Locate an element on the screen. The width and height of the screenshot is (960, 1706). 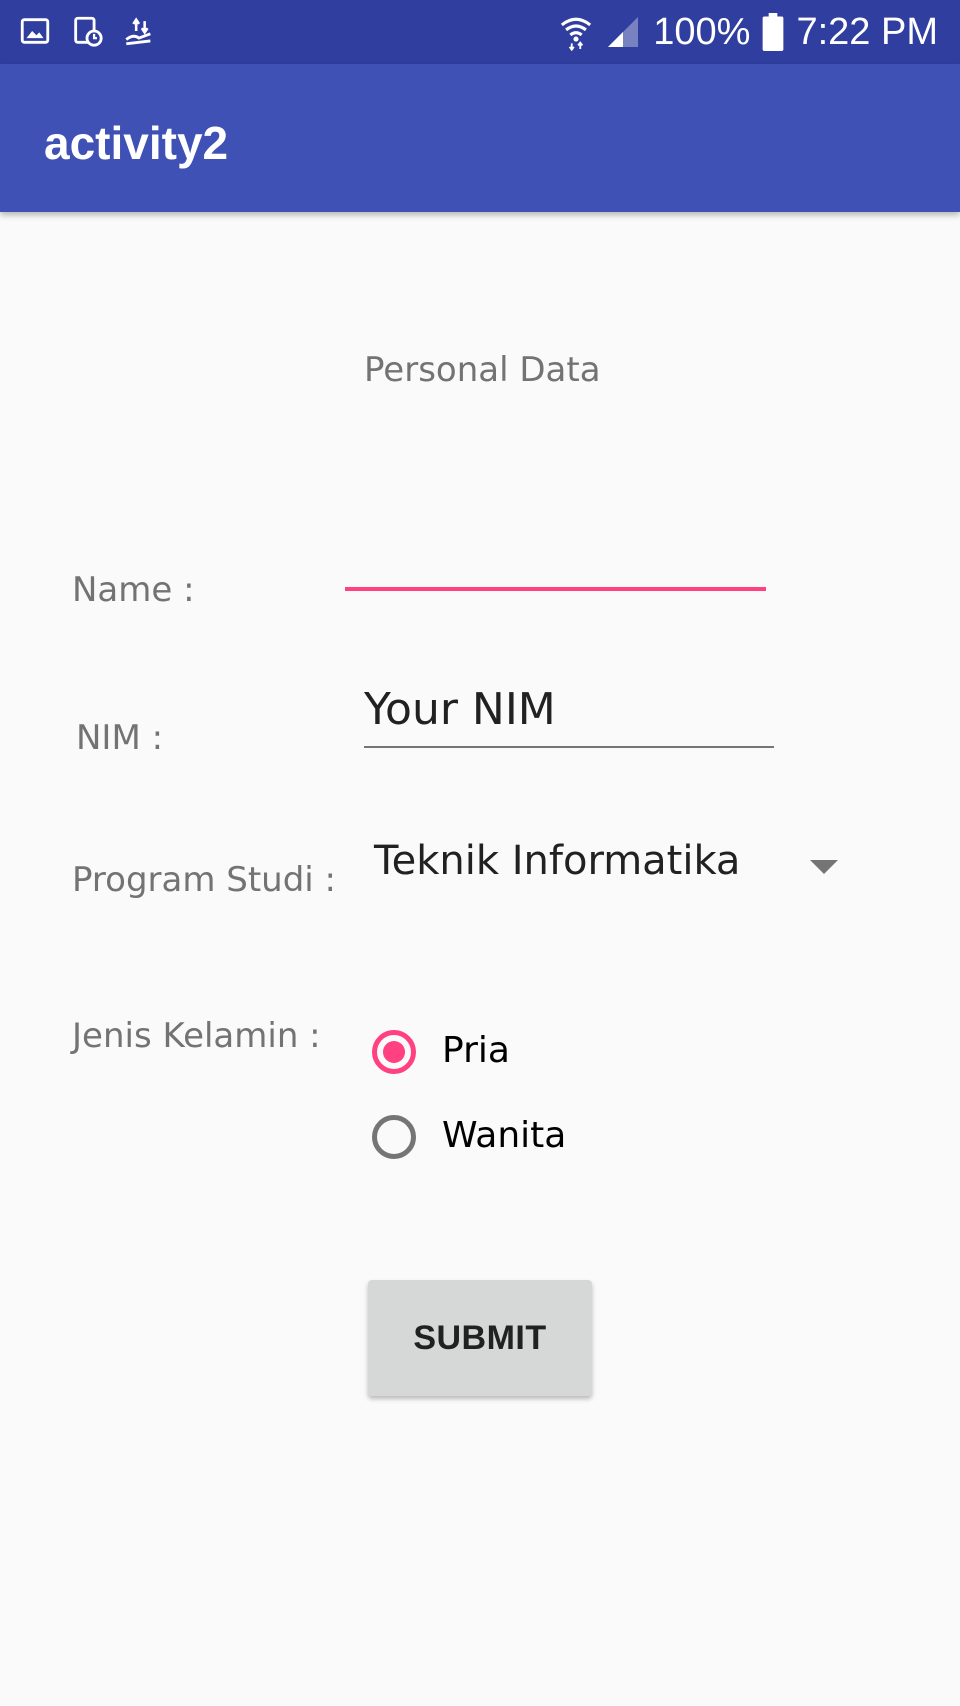
nim-label: NIM : is located at coordinates (120, 738).